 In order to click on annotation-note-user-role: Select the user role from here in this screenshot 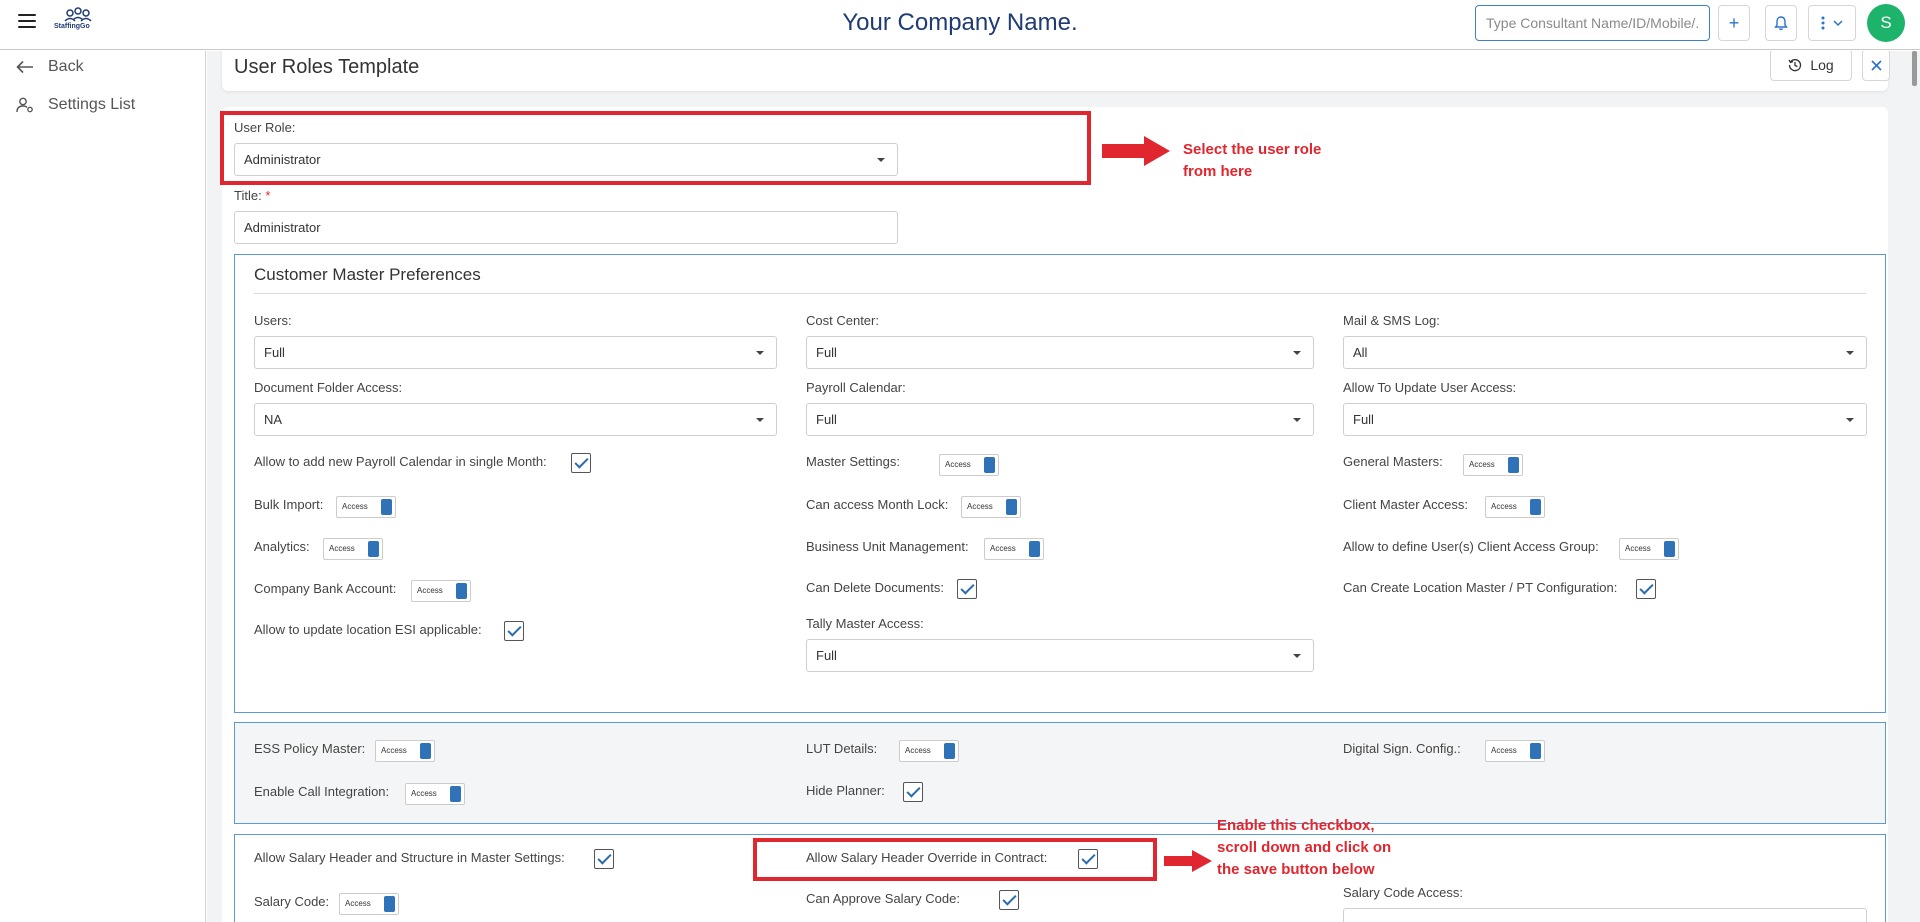, I will do `click(1252, 160)`.